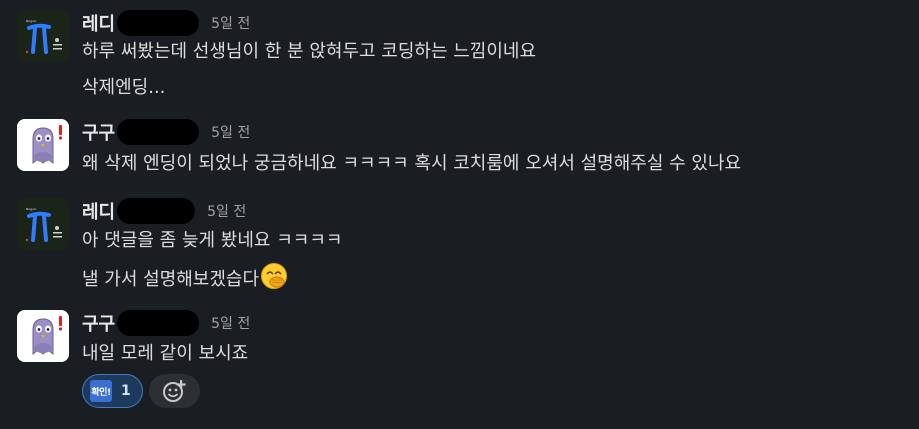 This screenshot has width=919, height=429. What do you see at coordinates (126, 391) in the screenshot?
I see `reaction-count: 1` at bounding box center [126, 391].